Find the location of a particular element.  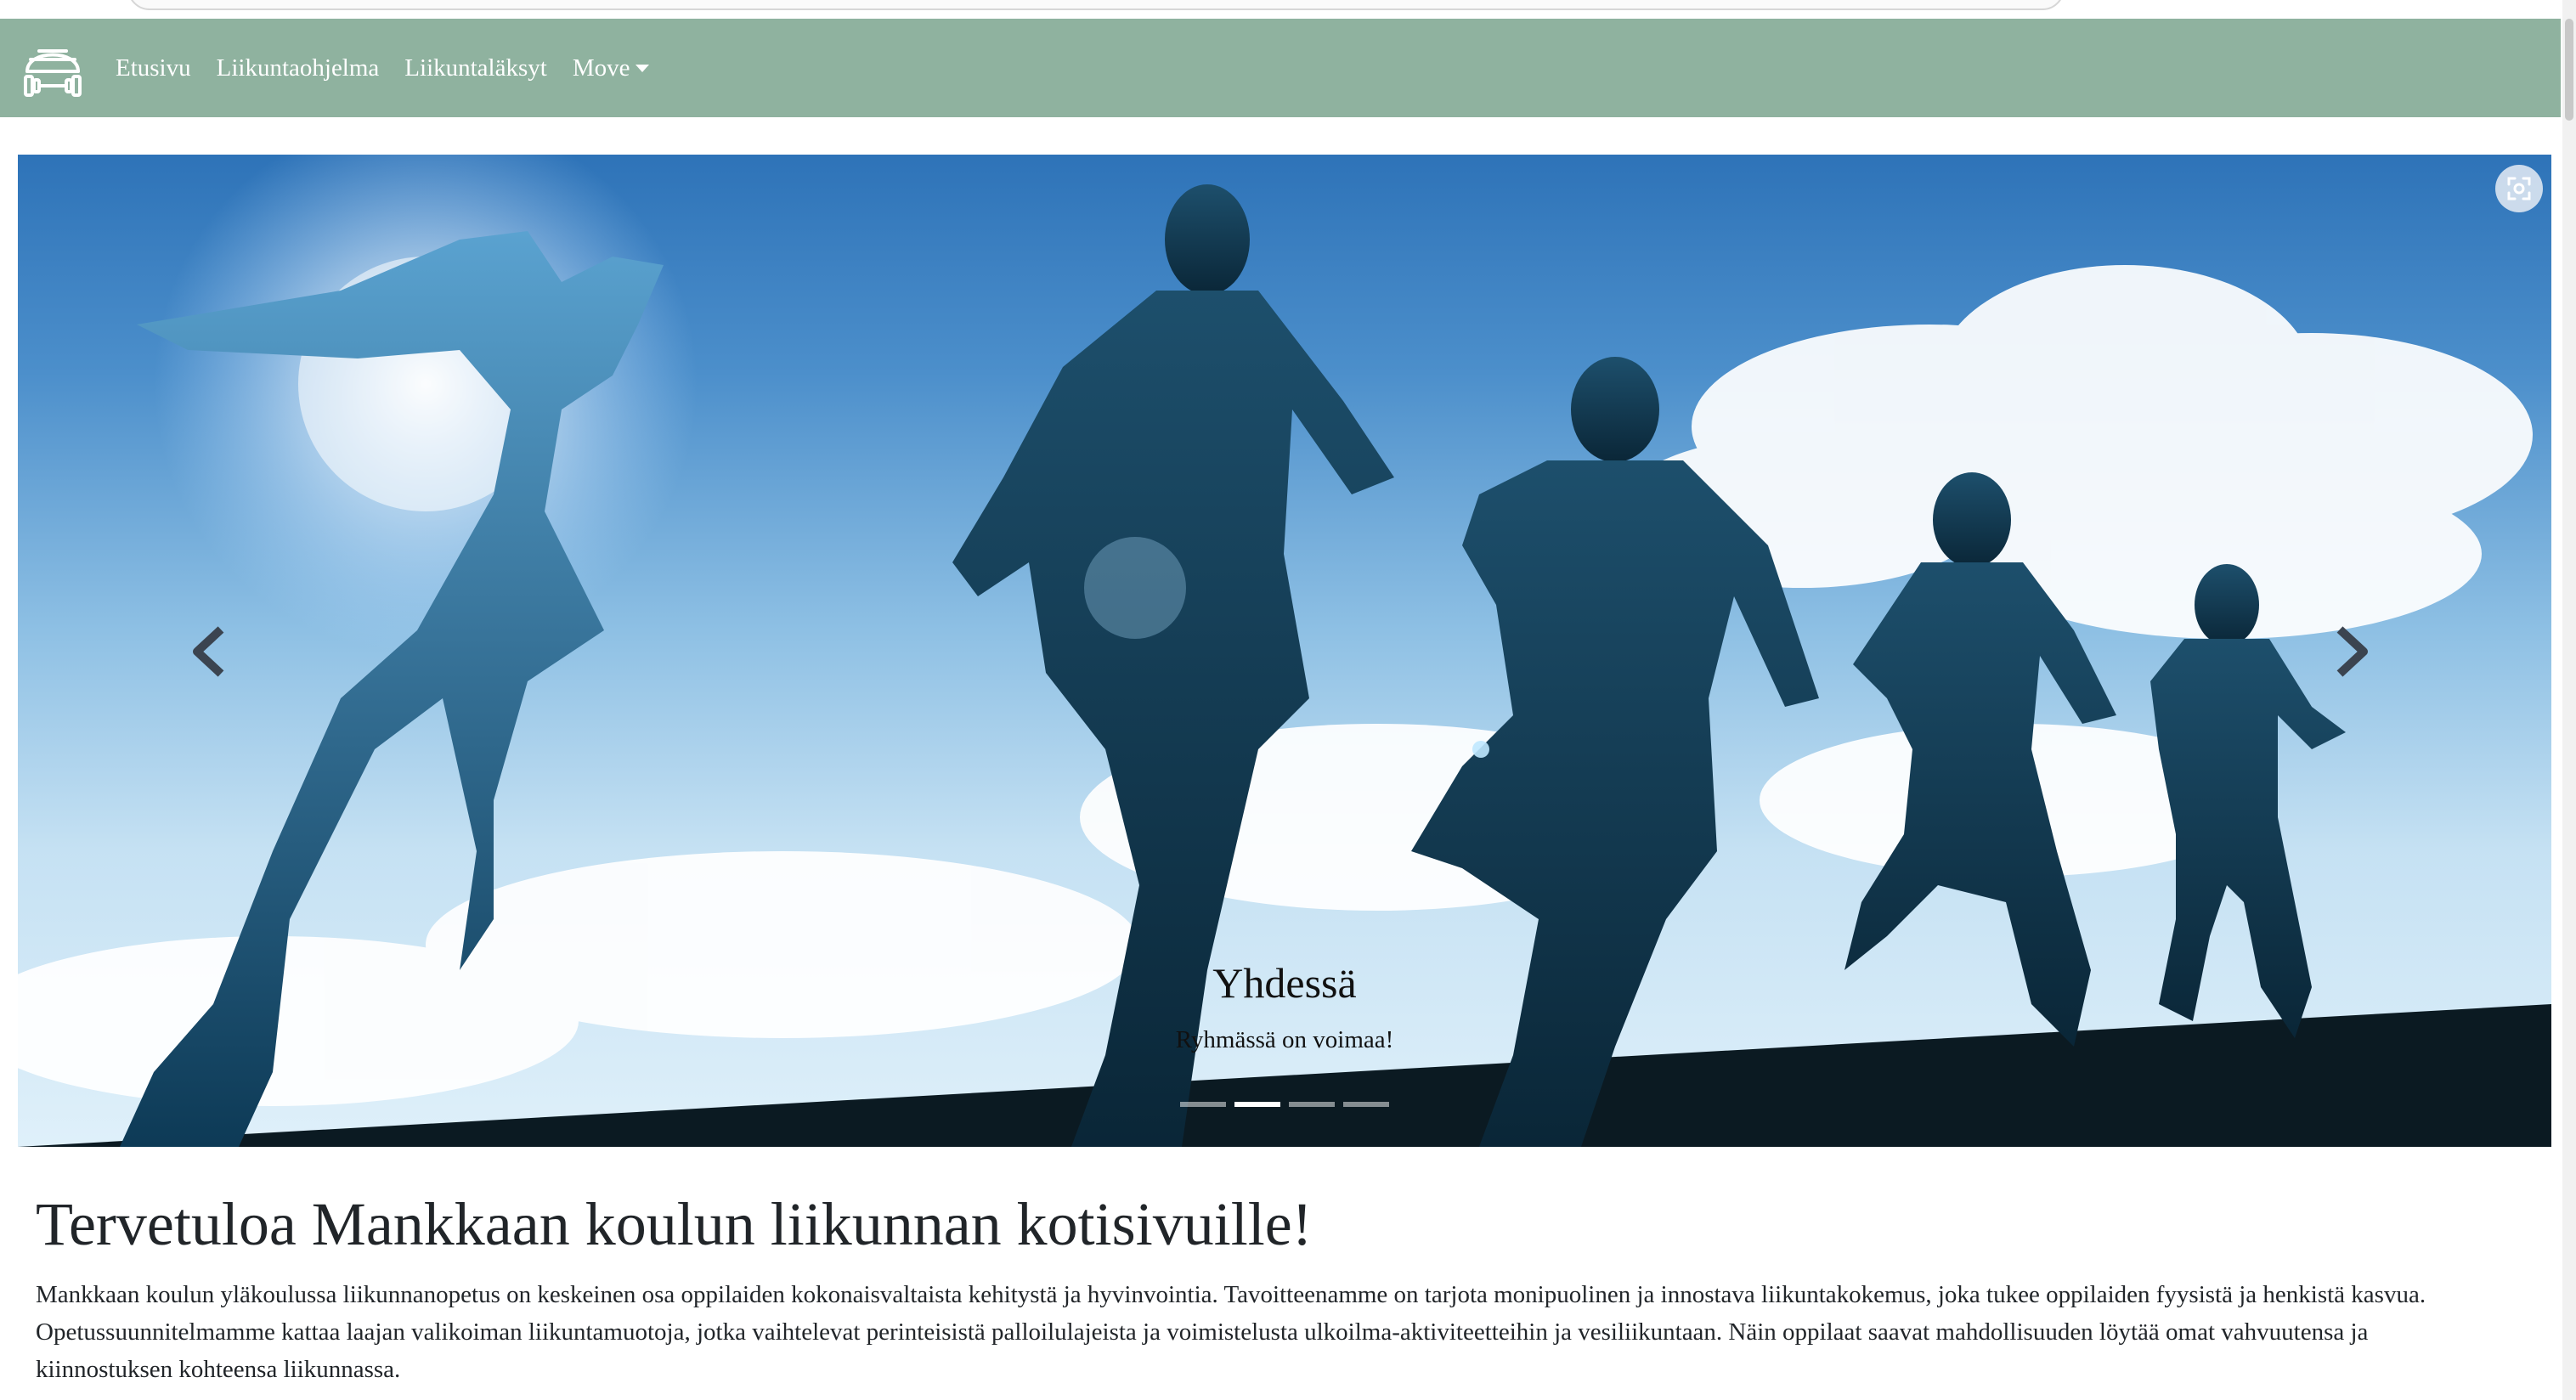

visual-search-button is located at coordinates (2519, 188).